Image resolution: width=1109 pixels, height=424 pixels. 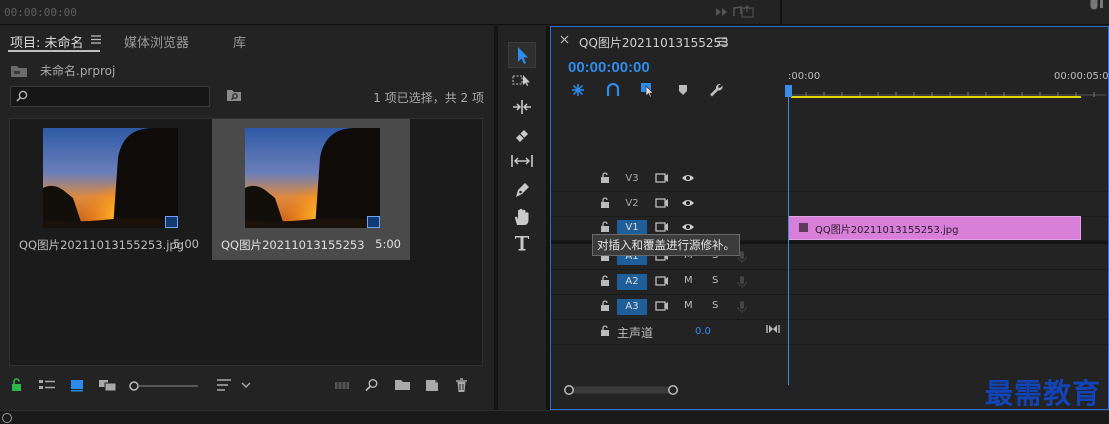 What do you see at coordinates (648, 90) in the screenshot?
I see `linked-selection-icon` at bounding box center [648, 90].